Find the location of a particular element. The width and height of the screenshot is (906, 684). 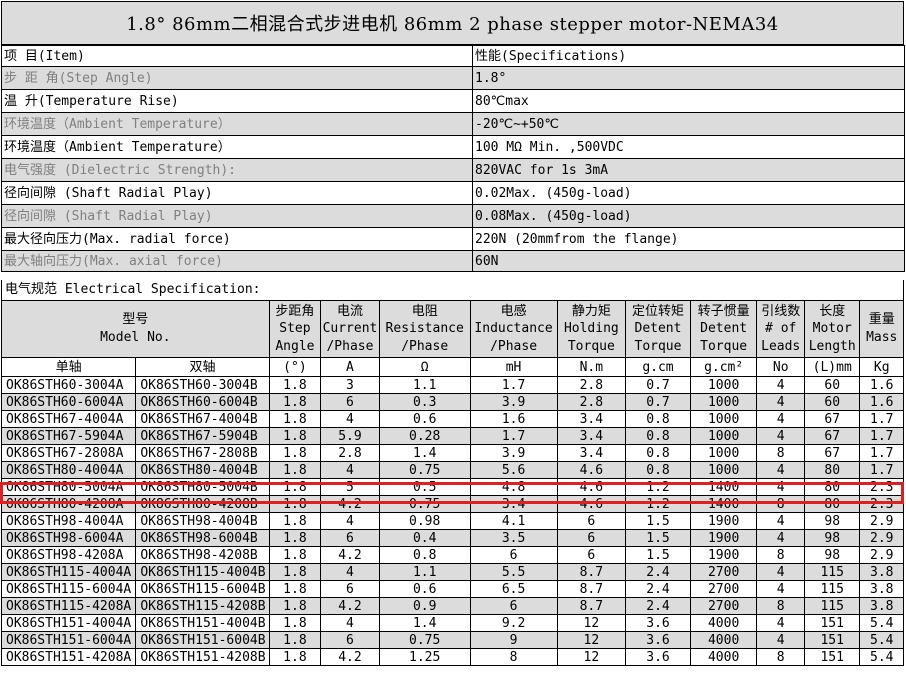

model-cell: OK86STH80-5004A is located at coordinates (68, 487).